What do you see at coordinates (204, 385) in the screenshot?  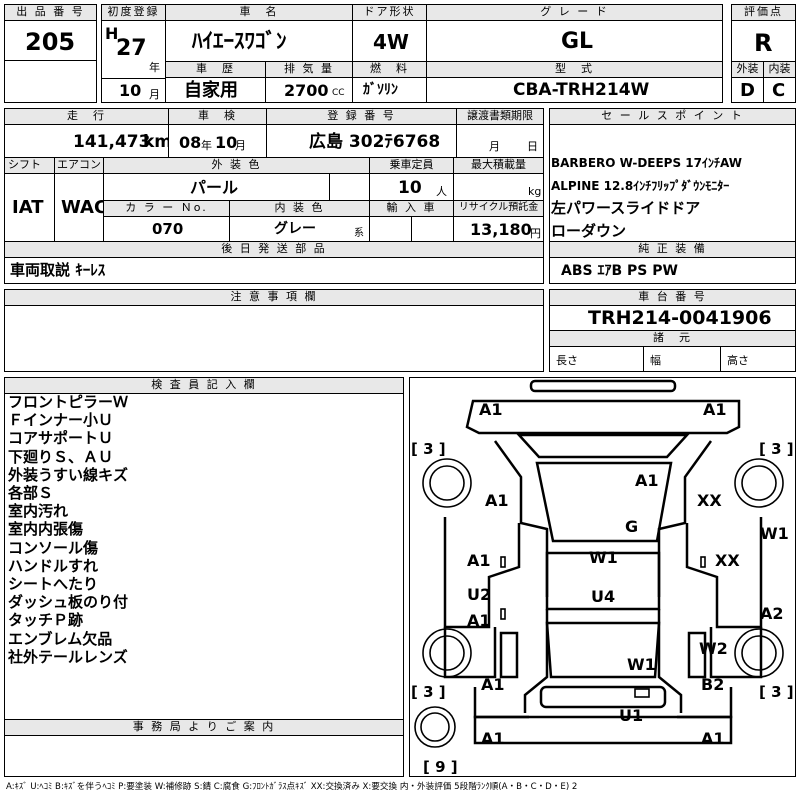 I see `inspector-header: 検 査 員 記 入 欄` at bounding box center [204, 385].